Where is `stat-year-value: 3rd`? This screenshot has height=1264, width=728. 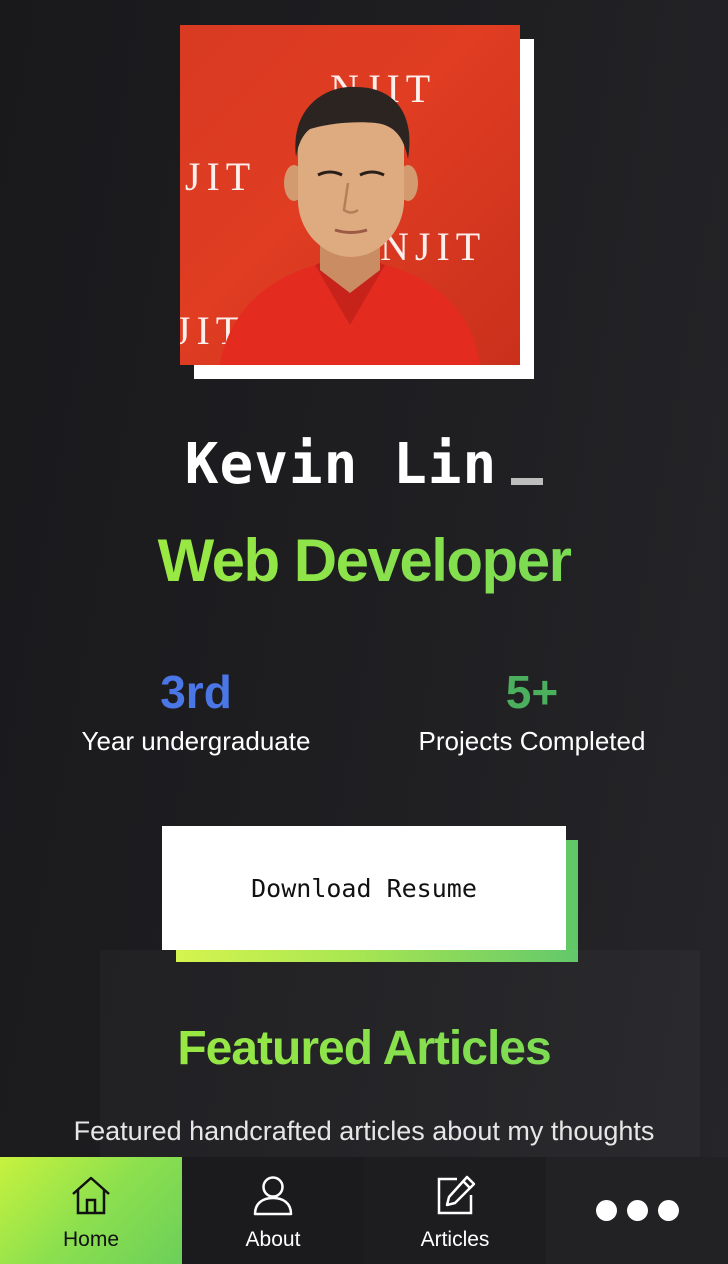
stat-year-value: 3rd is located at coordinates (196, 692).